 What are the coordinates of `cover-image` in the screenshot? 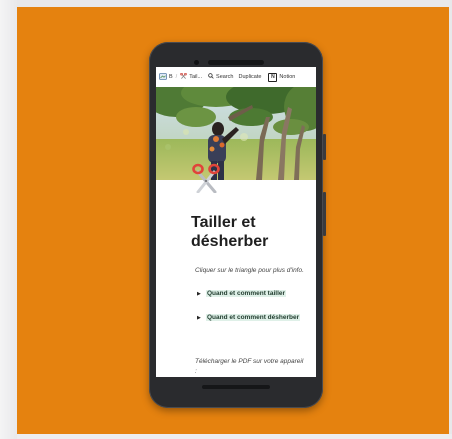 It's located at (236, 133).